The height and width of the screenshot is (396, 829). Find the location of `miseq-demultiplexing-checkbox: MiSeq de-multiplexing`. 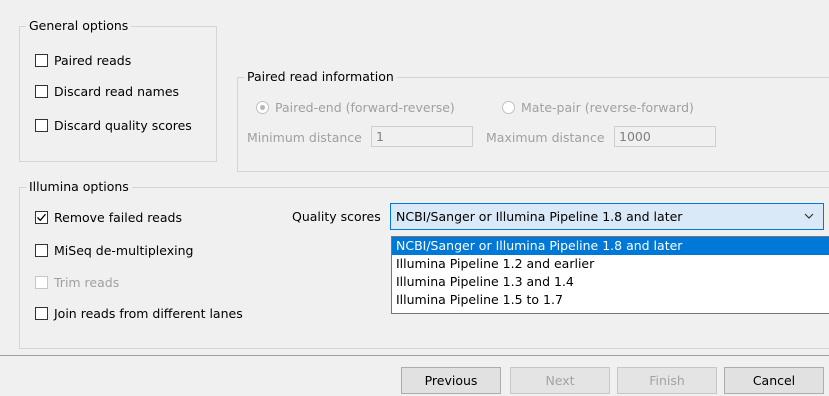

miseq-demultiplexing-checkbox: MiSeq de-multiplexing is located at coordinates (114, 250).